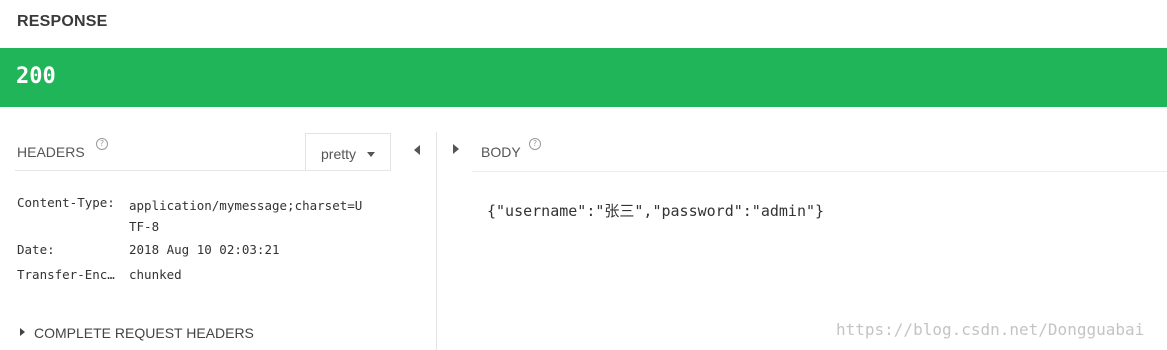 The height and width of the screenshot is (350, 1167). I want to click on headers-label: HEADERS, so click(51, 152).